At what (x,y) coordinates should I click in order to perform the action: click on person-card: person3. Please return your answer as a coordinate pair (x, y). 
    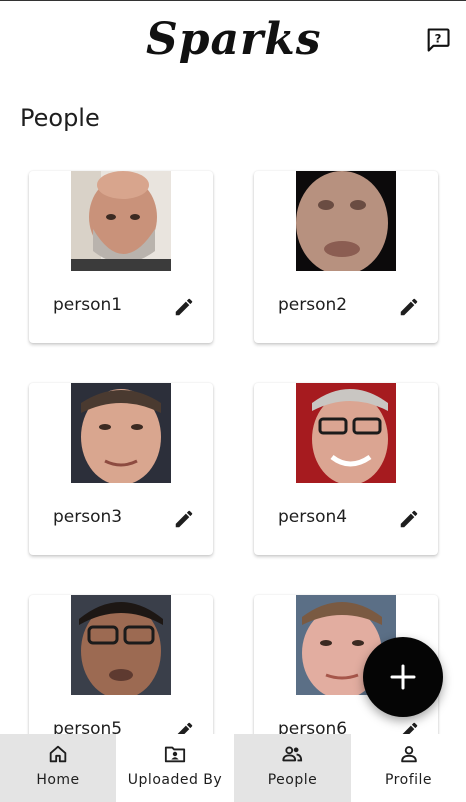
    Looking at the image, I should click on (121, 469).